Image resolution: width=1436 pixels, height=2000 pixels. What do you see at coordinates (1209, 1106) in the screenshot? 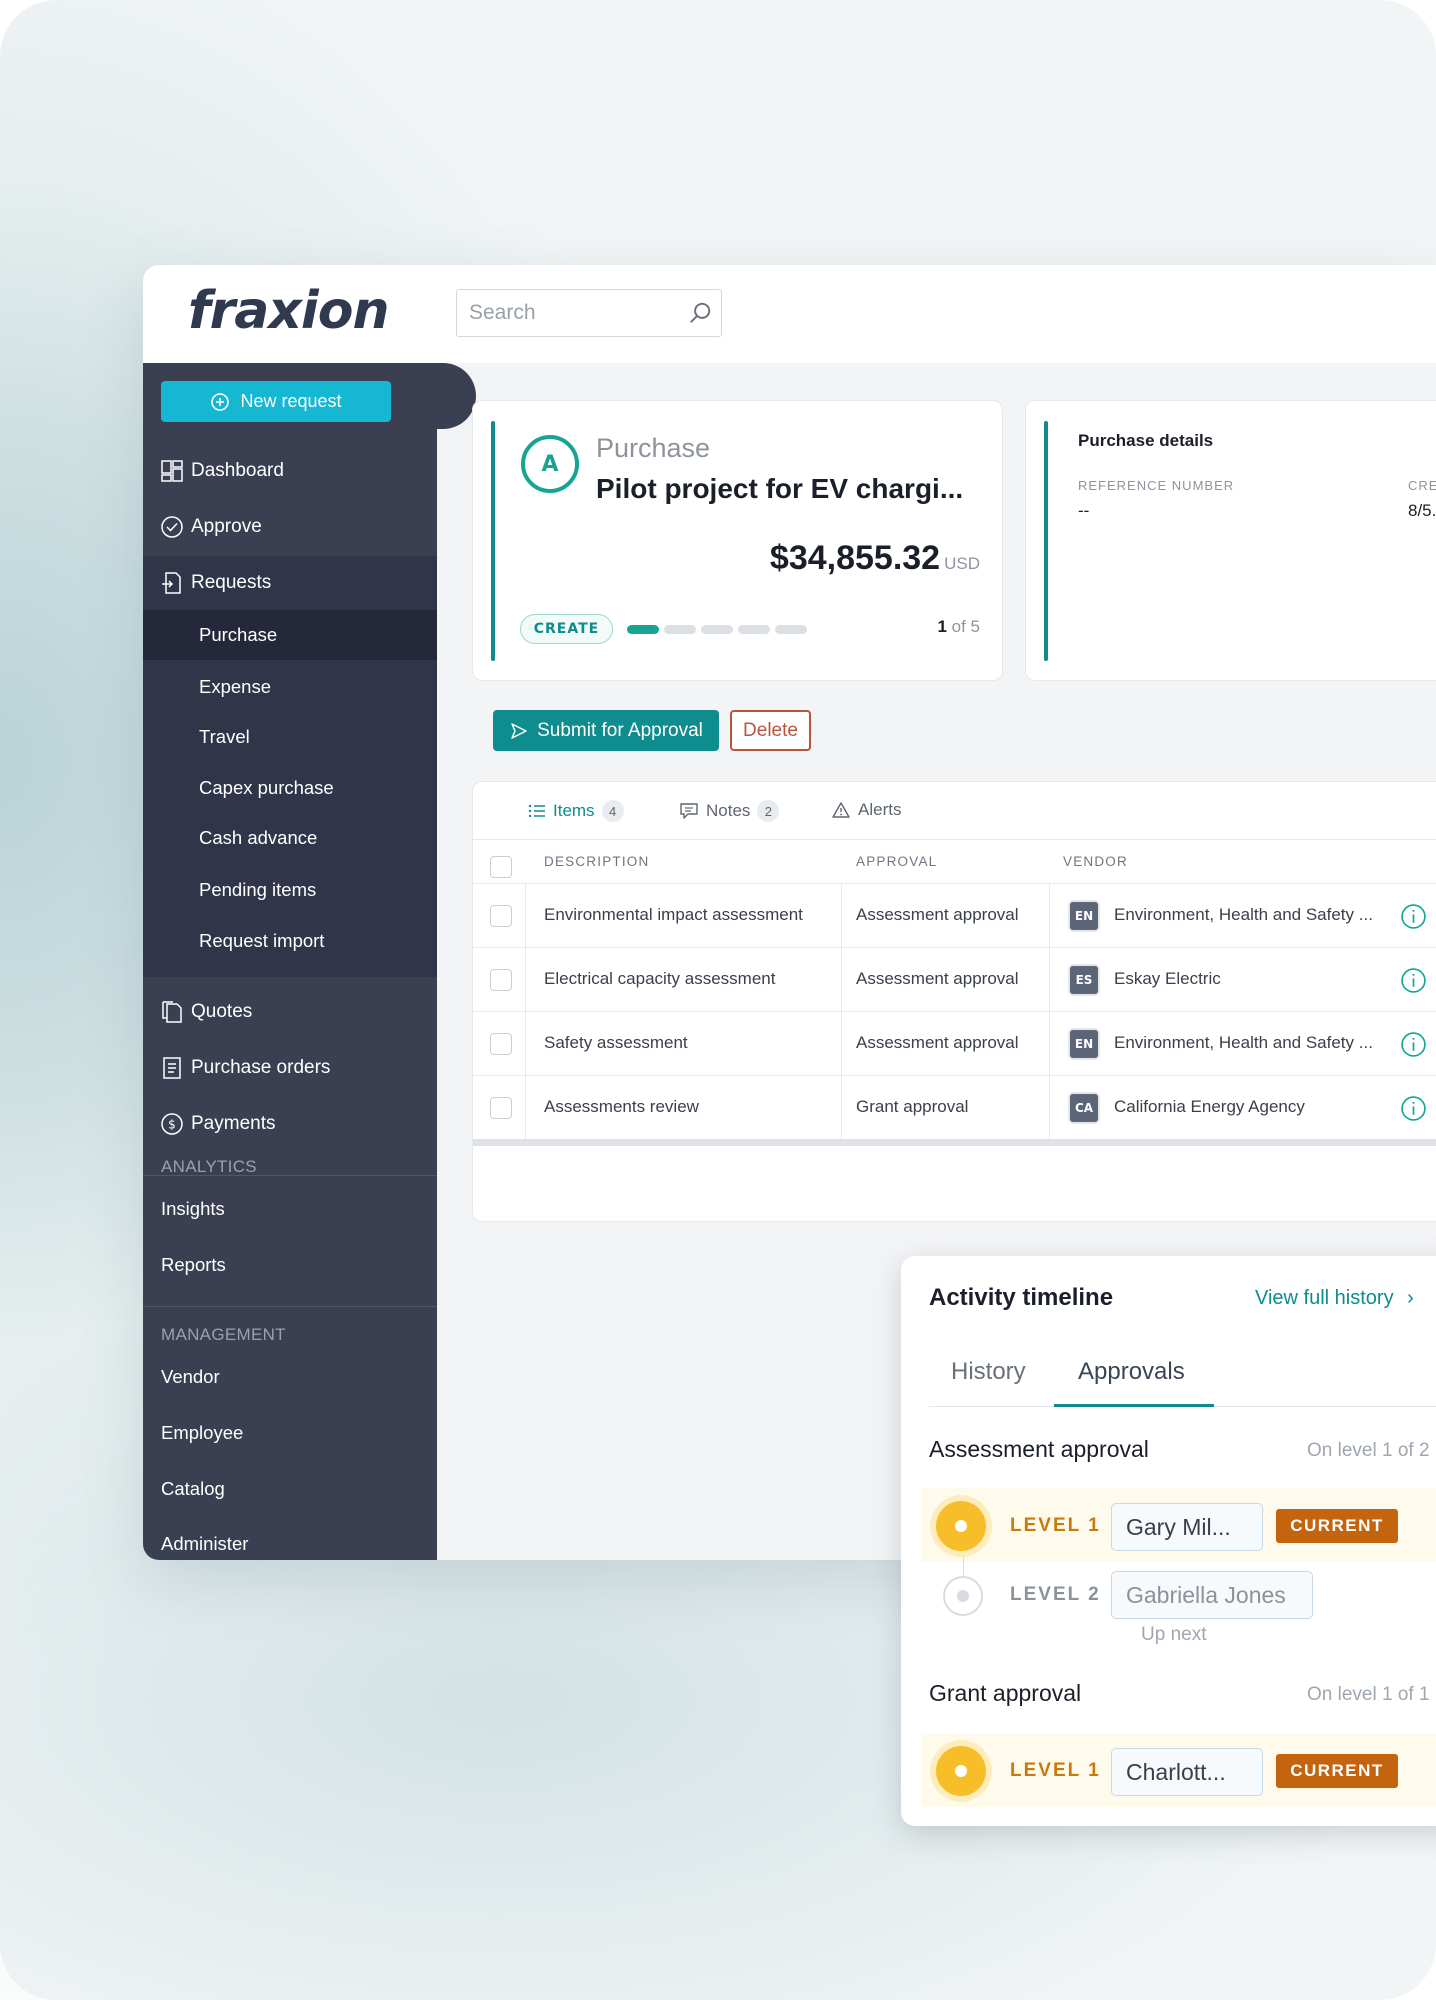
I see `item-vendor: California Energy Agency` at bounding box center [1209, 1106].